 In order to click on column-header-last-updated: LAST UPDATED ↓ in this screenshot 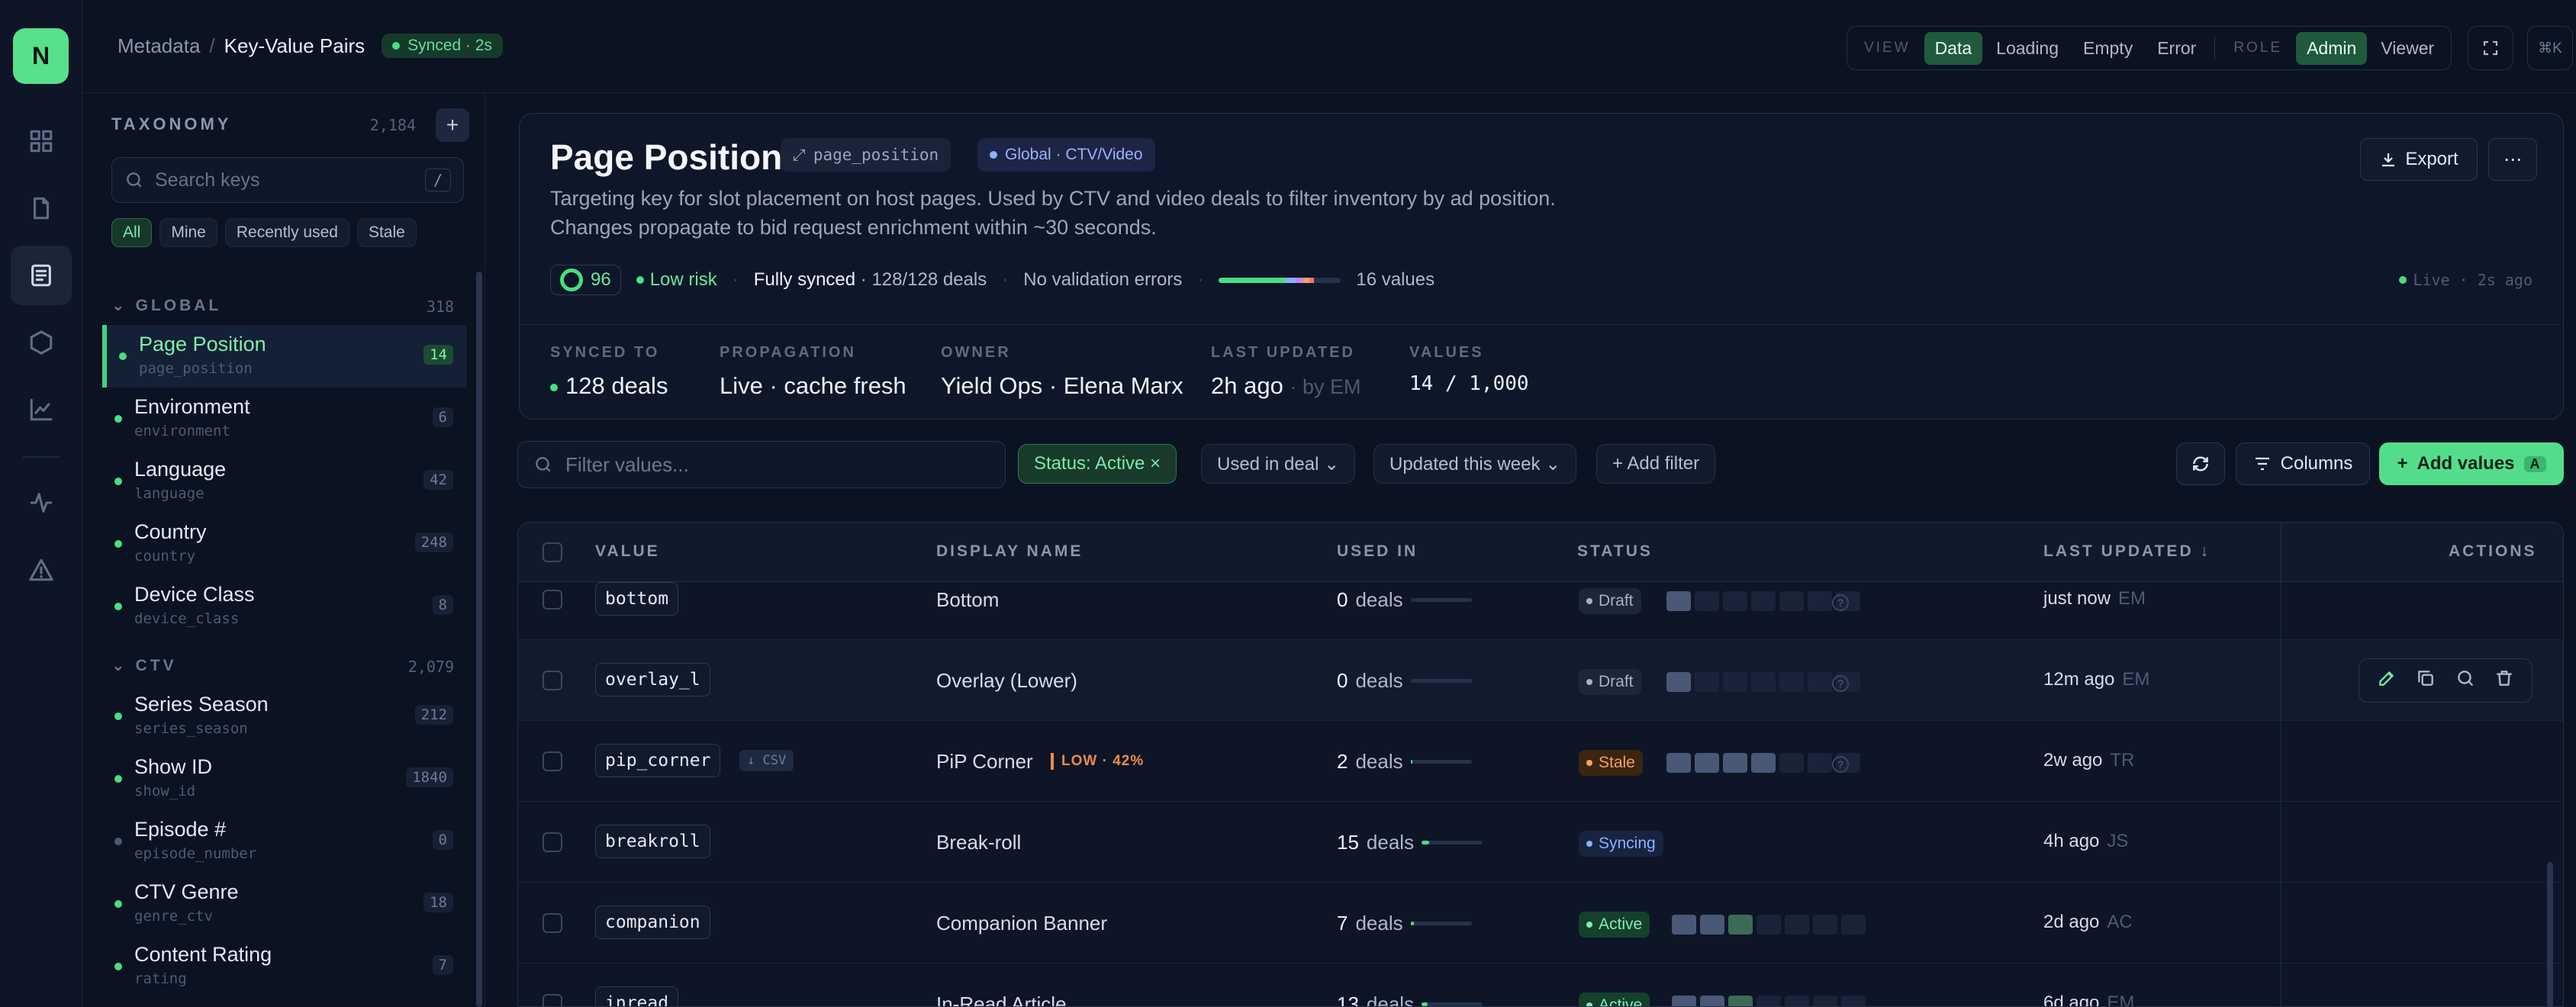, I will do `click(2127, 552)`.